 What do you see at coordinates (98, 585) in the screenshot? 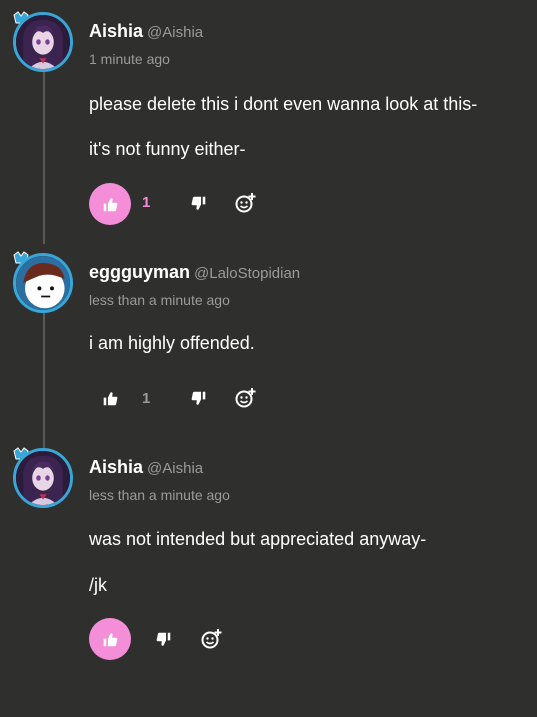
I see `comment-body-line: /jk` at bounding box center [98, 585].